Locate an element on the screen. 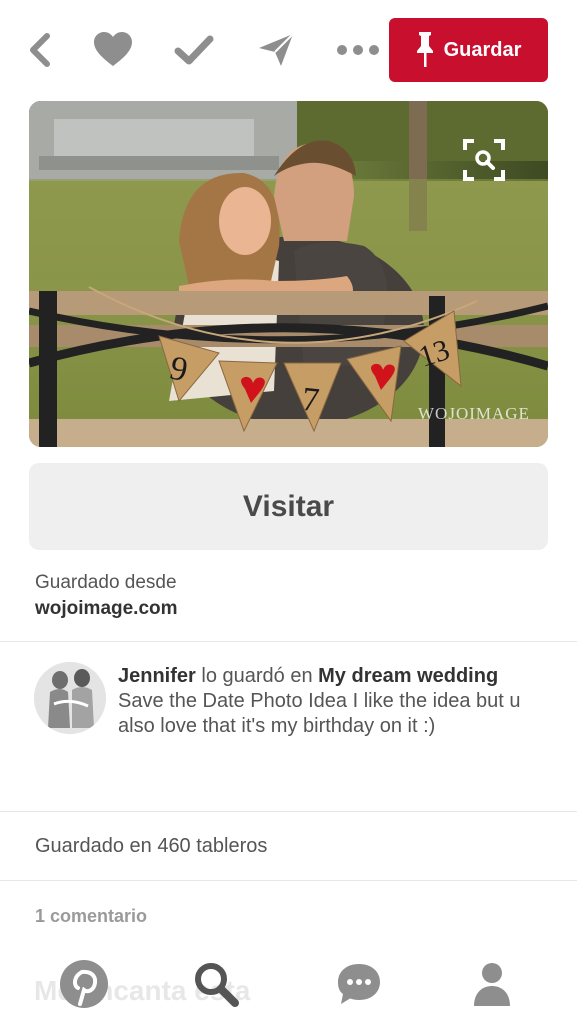 The width and height of the screenshot is (577, 1024). avatar is located at coordinates (70, 698).